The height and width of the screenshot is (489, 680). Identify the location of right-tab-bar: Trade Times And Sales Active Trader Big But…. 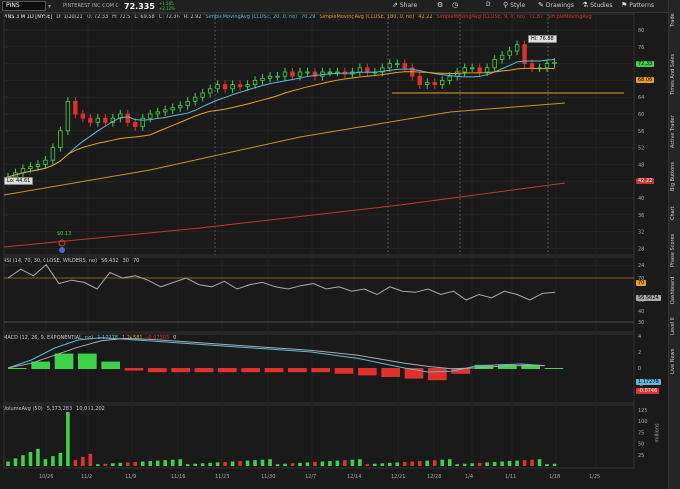
(674, 244).